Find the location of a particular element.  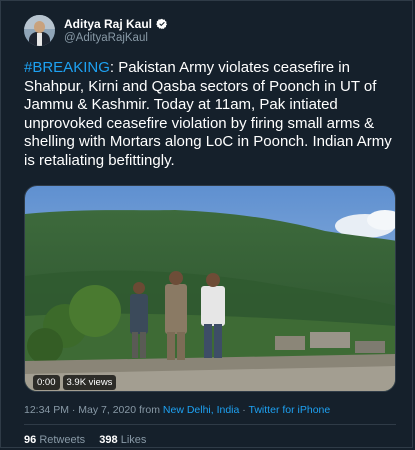

likes-count: 398 is located at coordinates (108, 440).